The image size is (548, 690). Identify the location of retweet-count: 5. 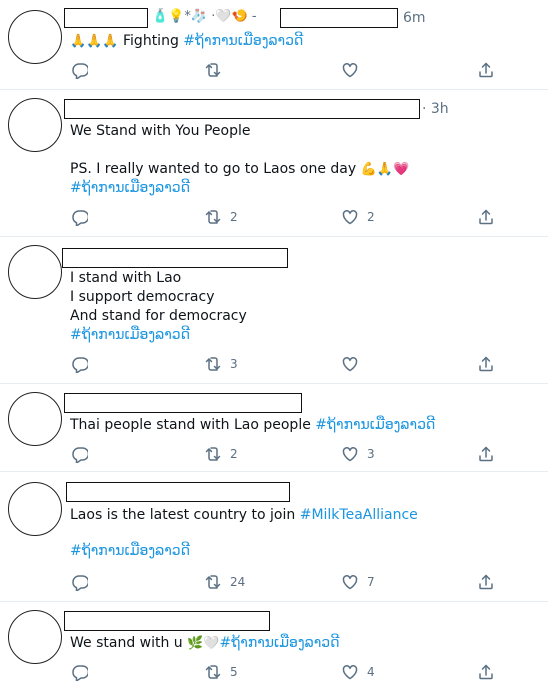
(234, 672).